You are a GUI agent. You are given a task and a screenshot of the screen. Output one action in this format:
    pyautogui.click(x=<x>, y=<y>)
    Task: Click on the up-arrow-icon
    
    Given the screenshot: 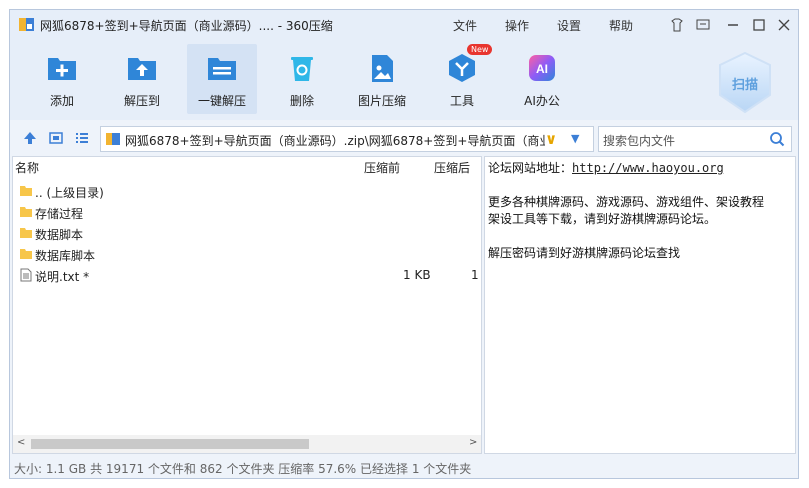 What is the action you would take?
    pyautogui.click(x=30, y=138)
    